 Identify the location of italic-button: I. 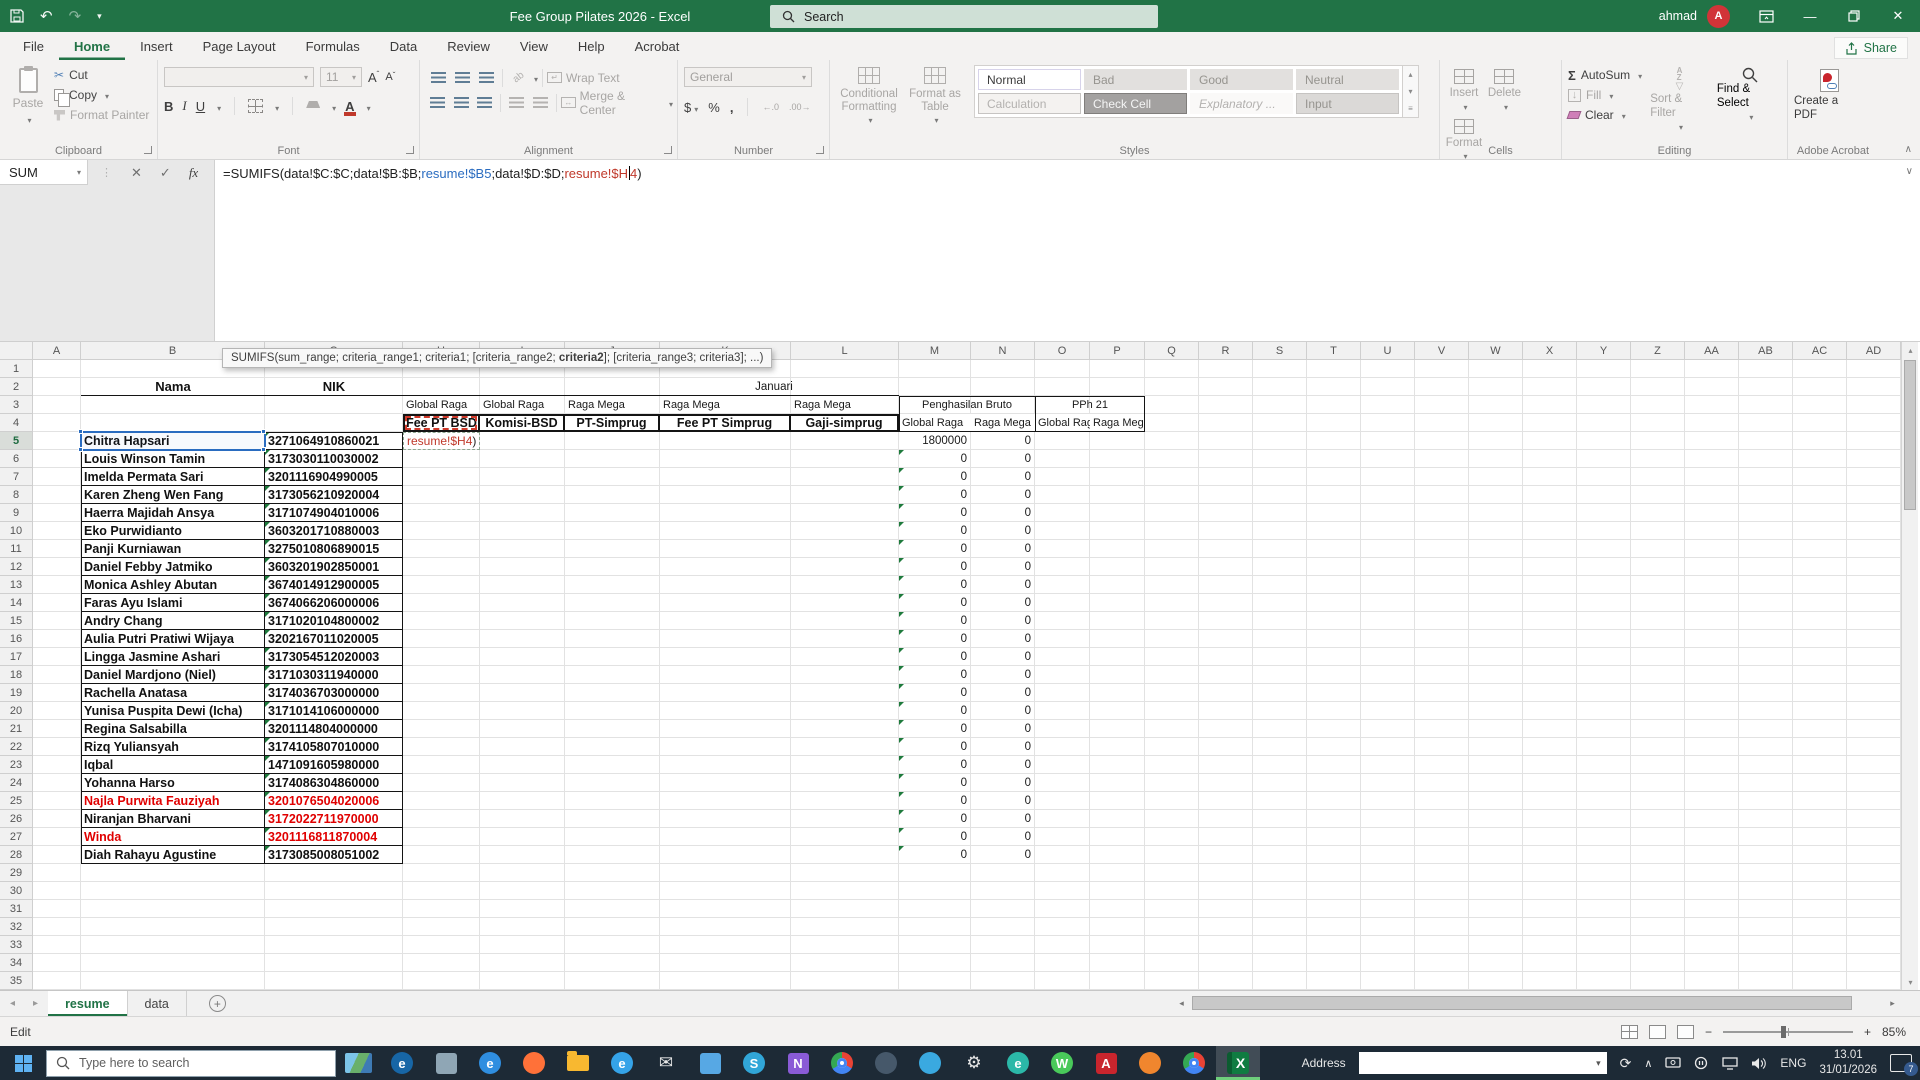
(184, 106).